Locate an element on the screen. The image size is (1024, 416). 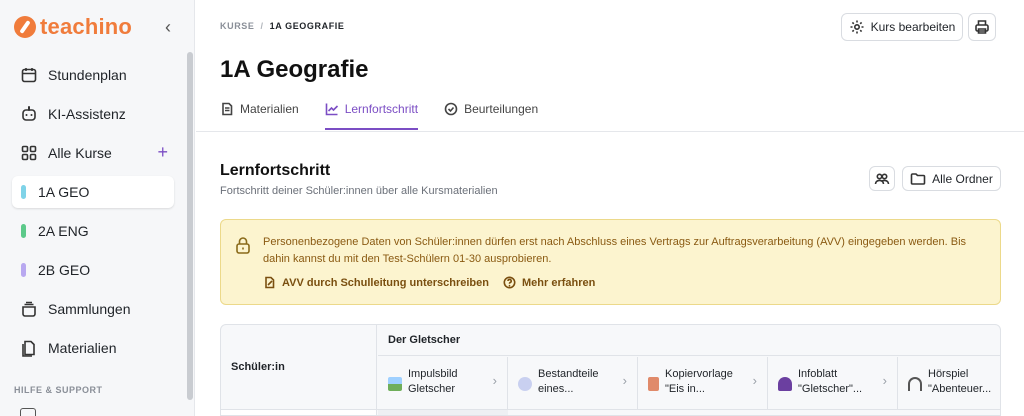
breadcrumb-current: 1A GEOGRAFIE is located at coordinates (307, 26).